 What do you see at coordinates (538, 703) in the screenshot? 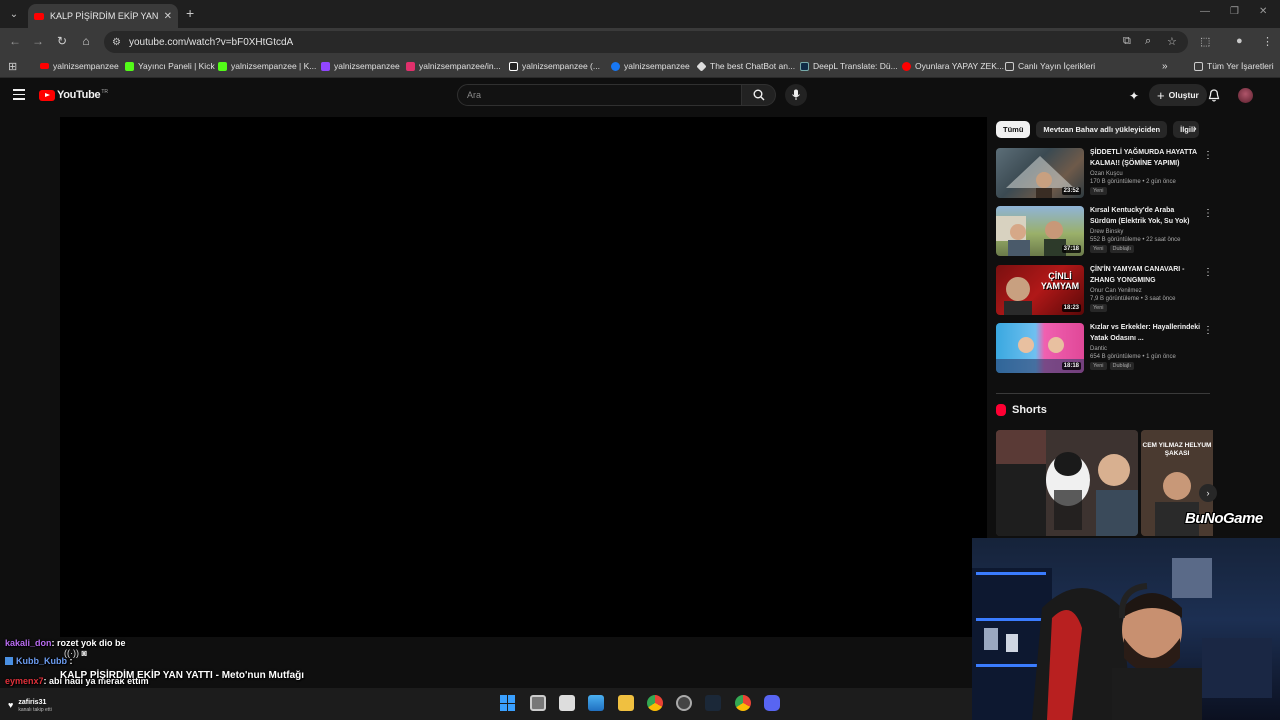
I see `task-view-icon` at bounding box center [538, 703].